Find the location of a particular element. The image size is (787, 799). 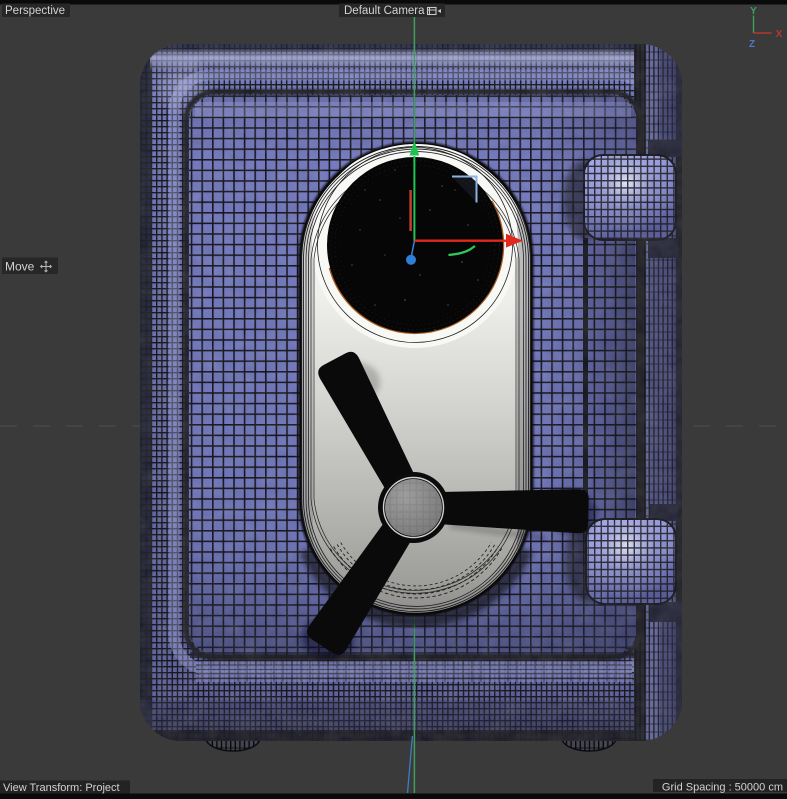

svg-text: Perspective is located at coordinates (35, 11).